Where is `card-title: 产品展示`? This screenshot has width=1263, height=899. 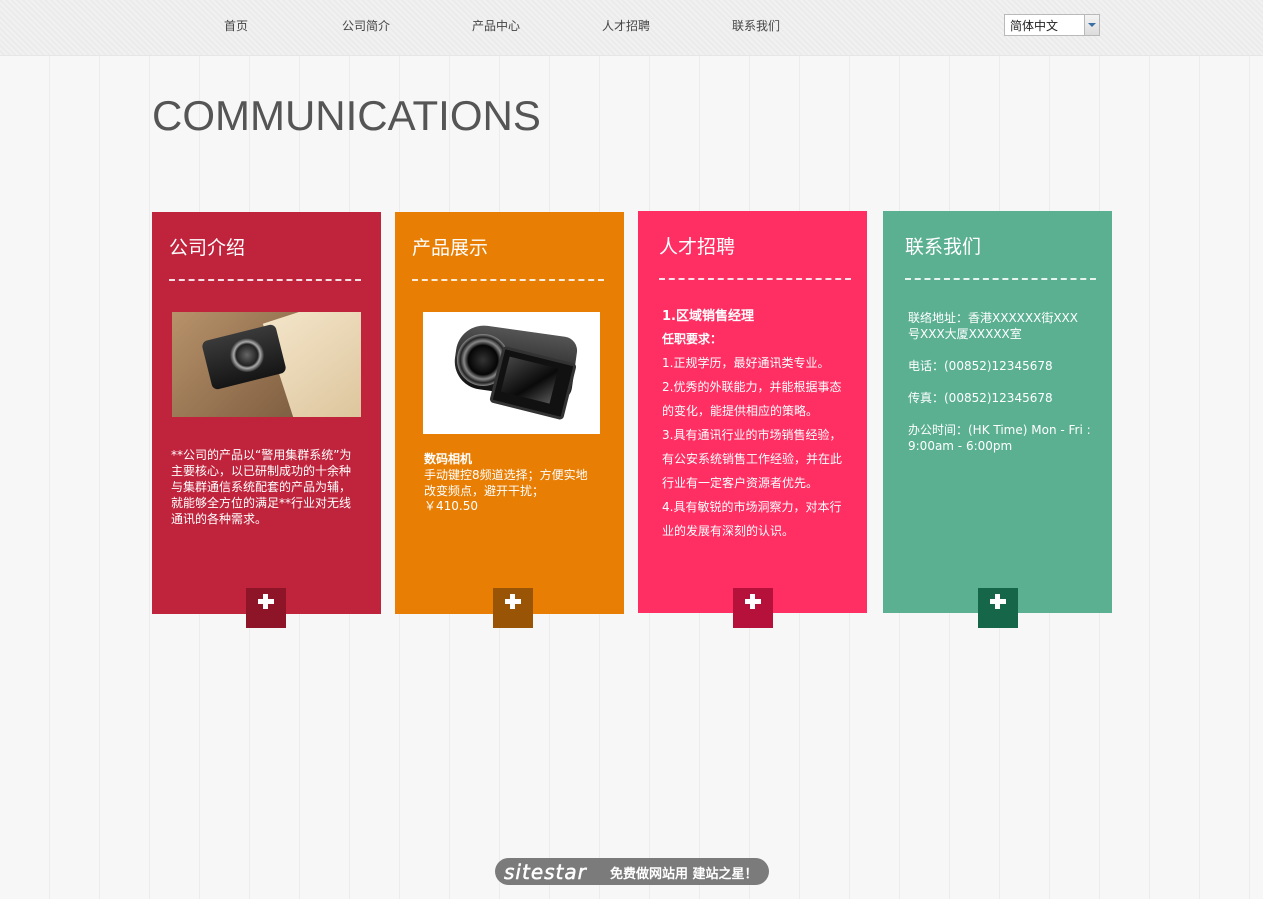 card-title: 产品展示 is located at coordinates (450, 248).